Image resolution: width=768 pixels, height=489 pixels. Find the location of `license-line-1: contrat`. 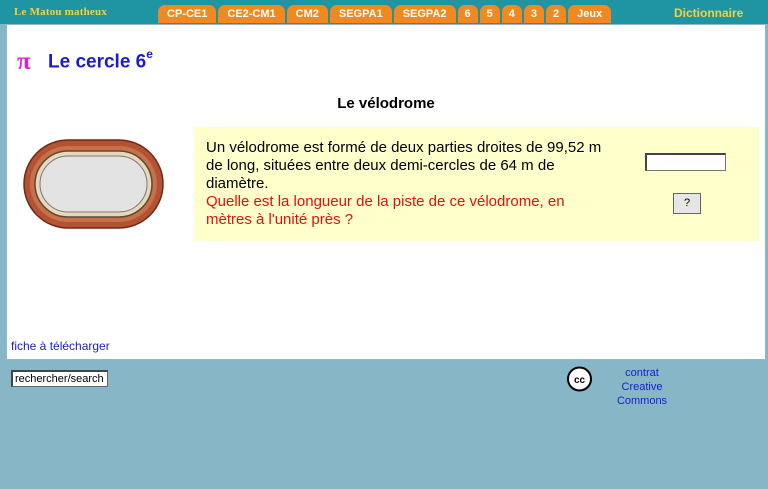

license-line-1: contrat is located at coordinates (642, 373).